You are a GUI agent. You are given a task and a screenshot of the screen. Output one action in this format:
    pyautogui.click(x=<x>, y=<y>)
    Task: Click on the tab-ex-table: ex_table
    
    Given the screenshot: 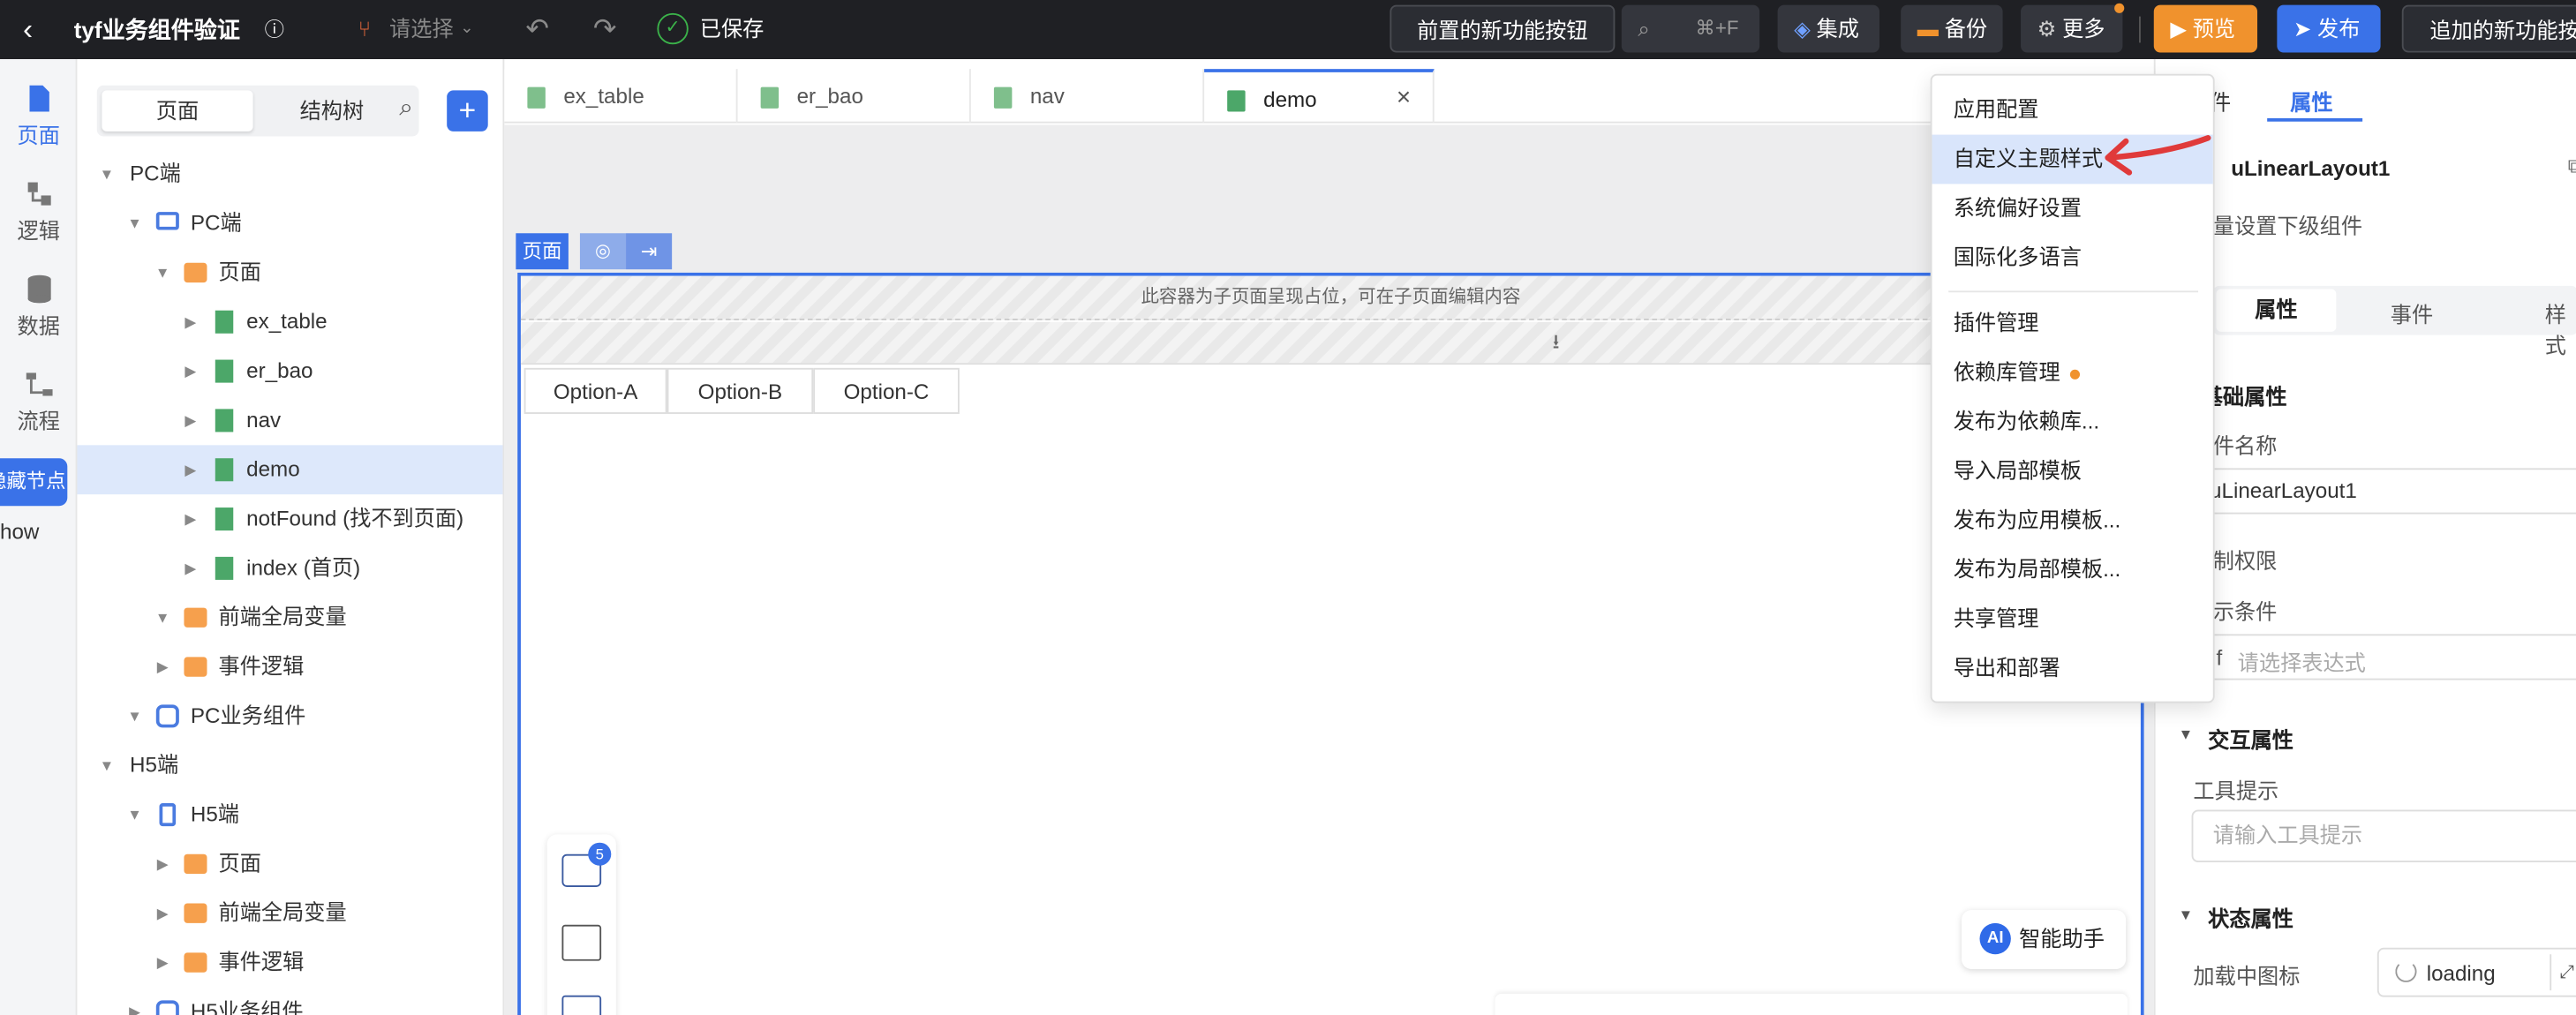 What is the action you would take?
    pyautogui.click(x=621, y=96)
    